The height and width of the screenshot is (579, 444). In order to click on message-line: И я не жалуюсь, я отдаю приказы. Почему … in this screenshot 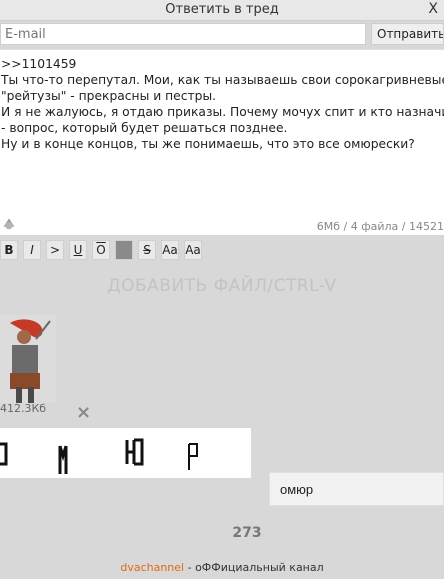, I will do `click(222, 112)`.